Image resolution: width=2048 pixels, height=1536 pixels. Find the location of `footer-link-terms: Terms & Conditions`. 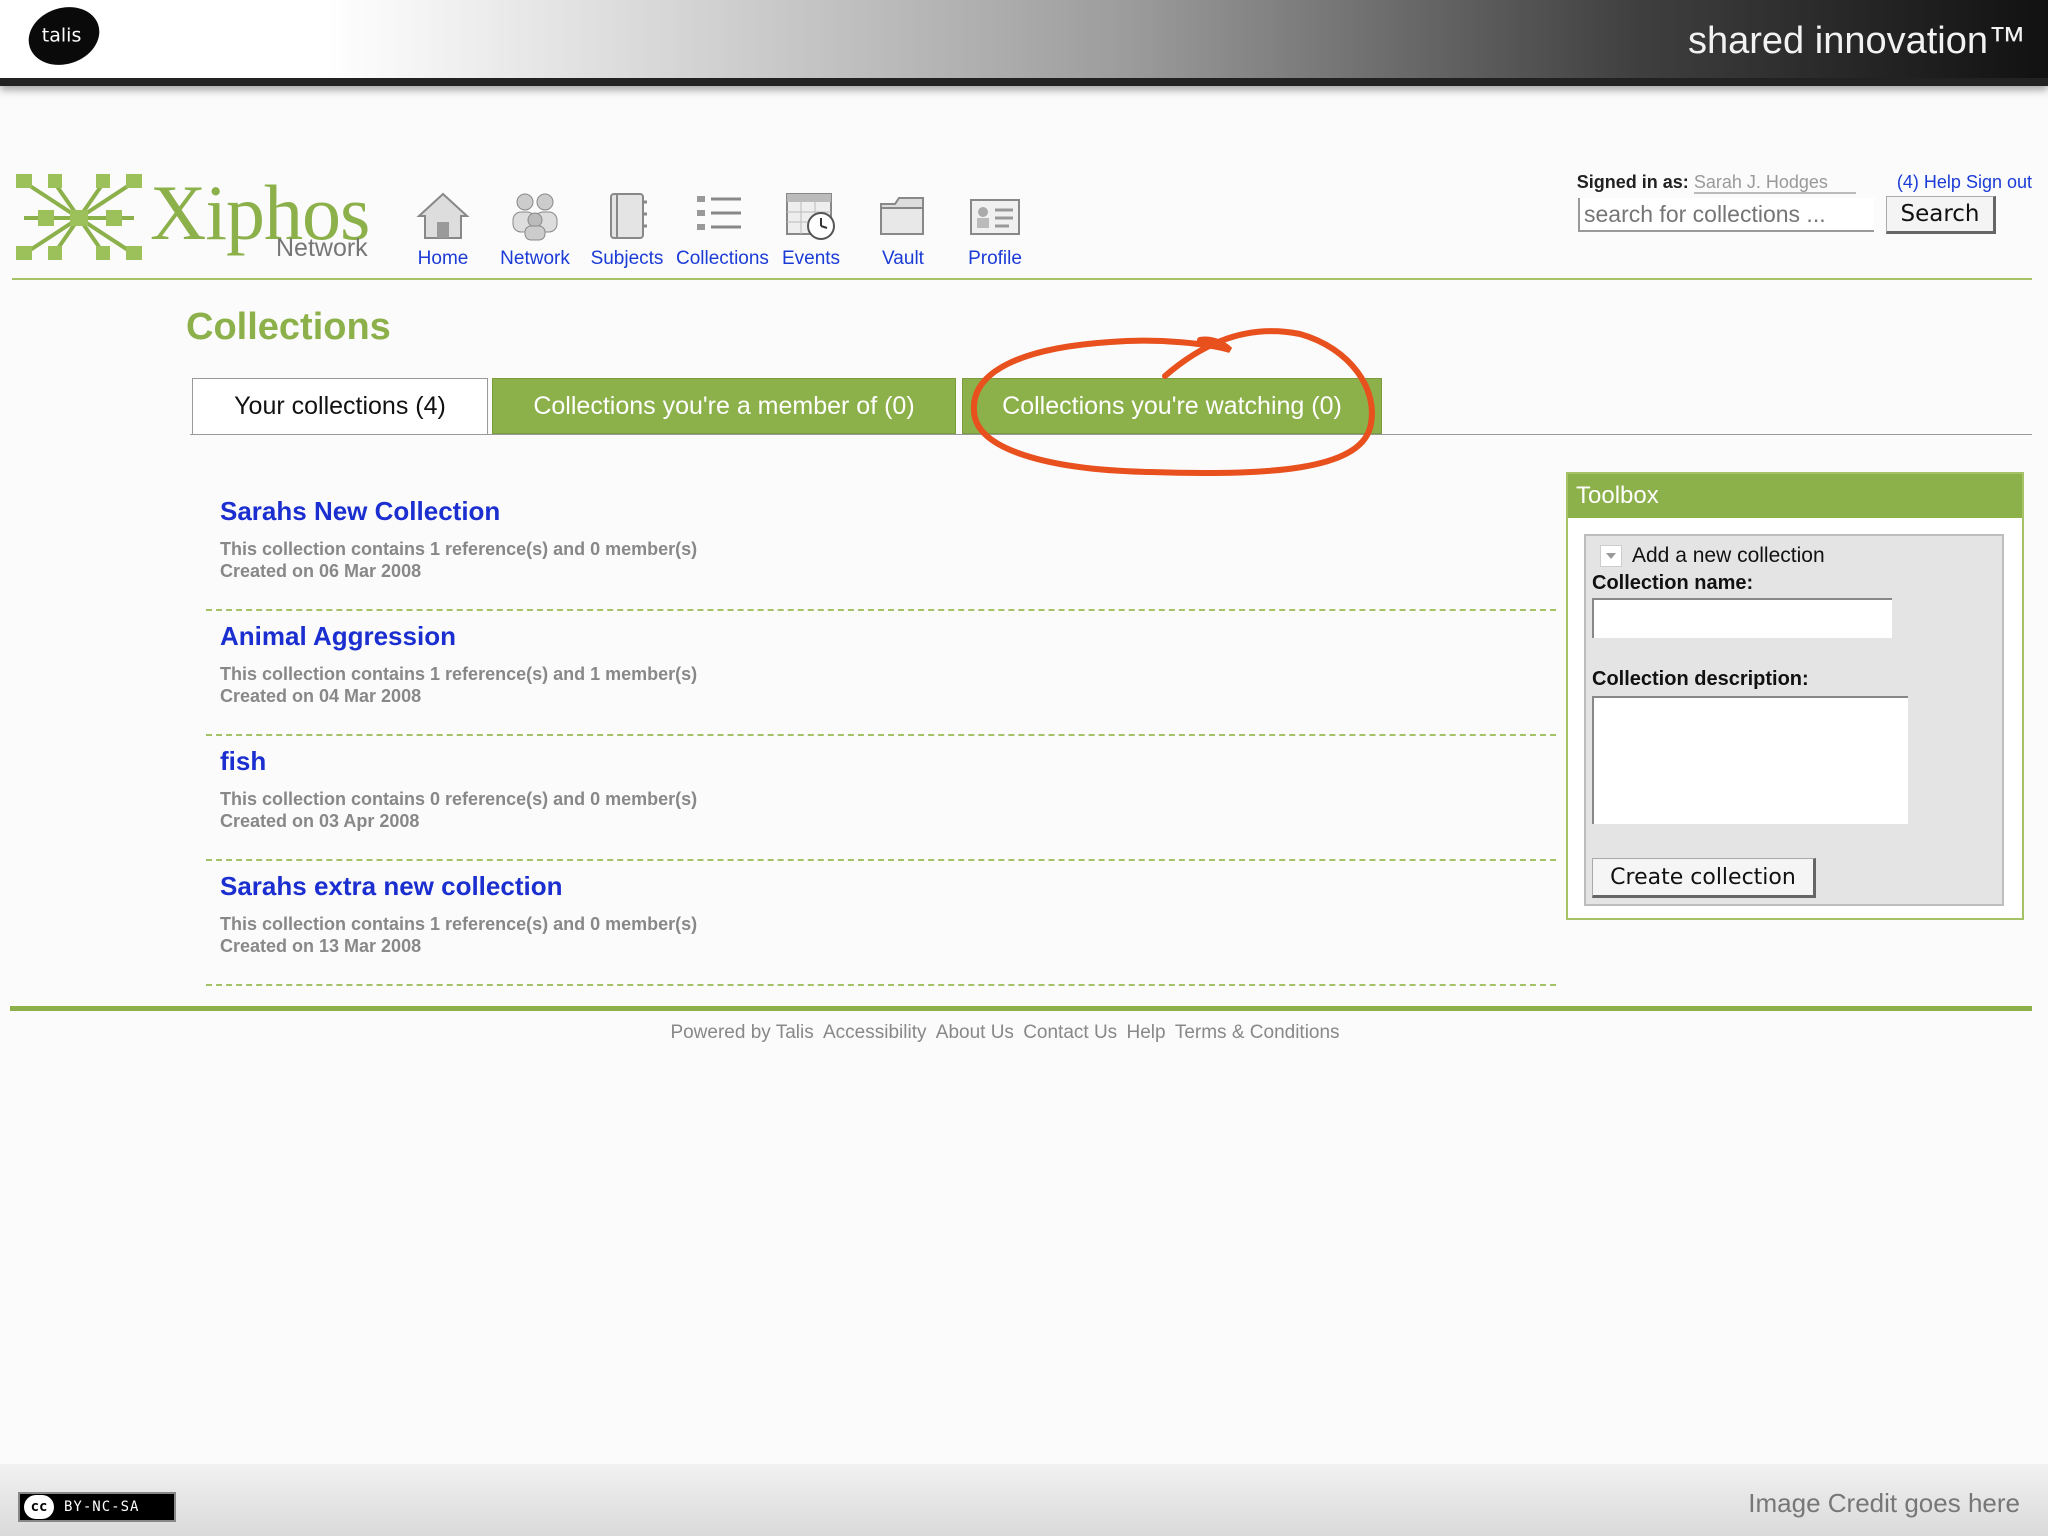

footer-link-terms: Terms & Conditions is located at coordinates (1257, 1032).